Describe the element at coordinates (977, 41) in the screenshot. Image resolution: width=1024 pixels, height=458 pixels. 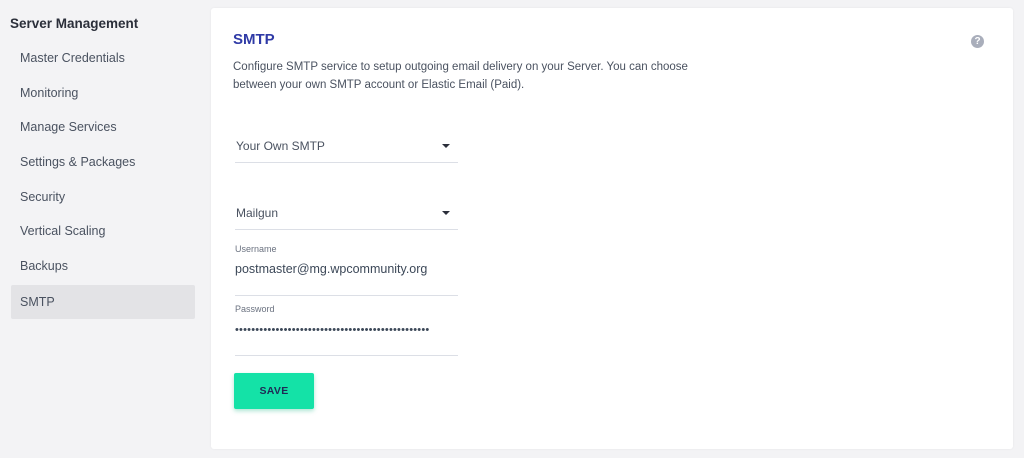
I see `question-circle-icon: ?` at that location.